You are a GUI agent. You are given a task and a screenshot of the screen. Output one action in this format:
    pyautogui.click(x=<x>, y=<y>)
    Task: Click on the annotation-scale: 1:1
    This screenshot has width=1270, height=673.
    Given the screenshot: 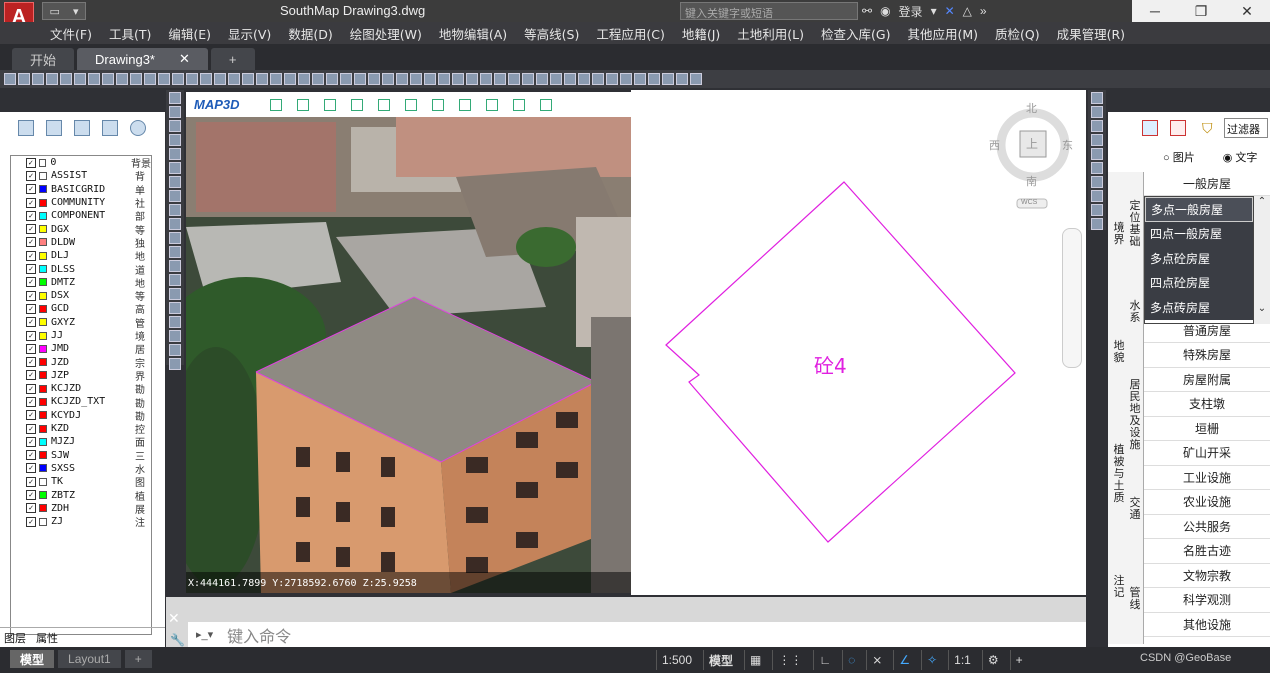 What is the action you would take?
    pyautogui.click(x=962, y=660)
    